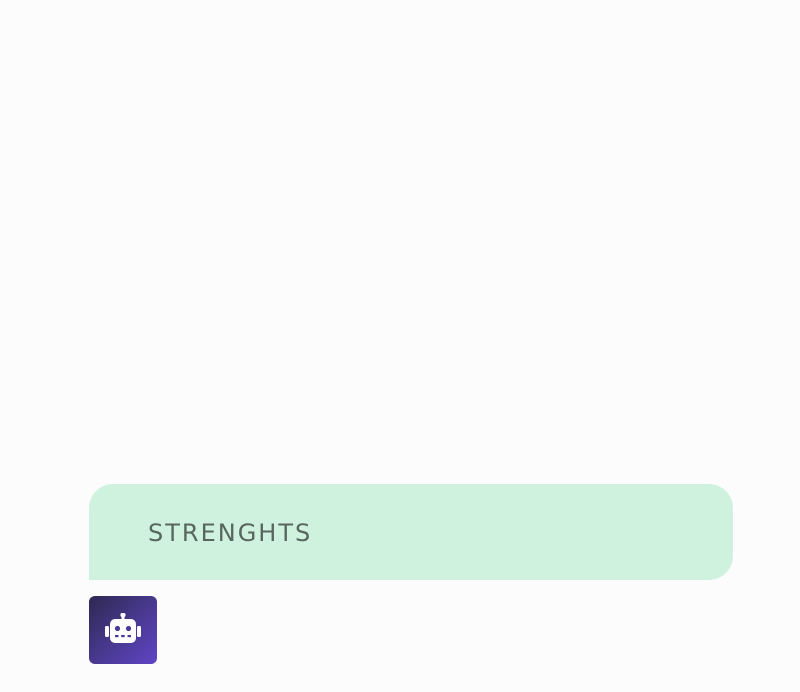 This screenshot has width=800, height=692. What do you see at coordinates (411, 532) in the screenshot?
I see `strengths-section-card: STRENGHTS` at bounding box center [411, 532].